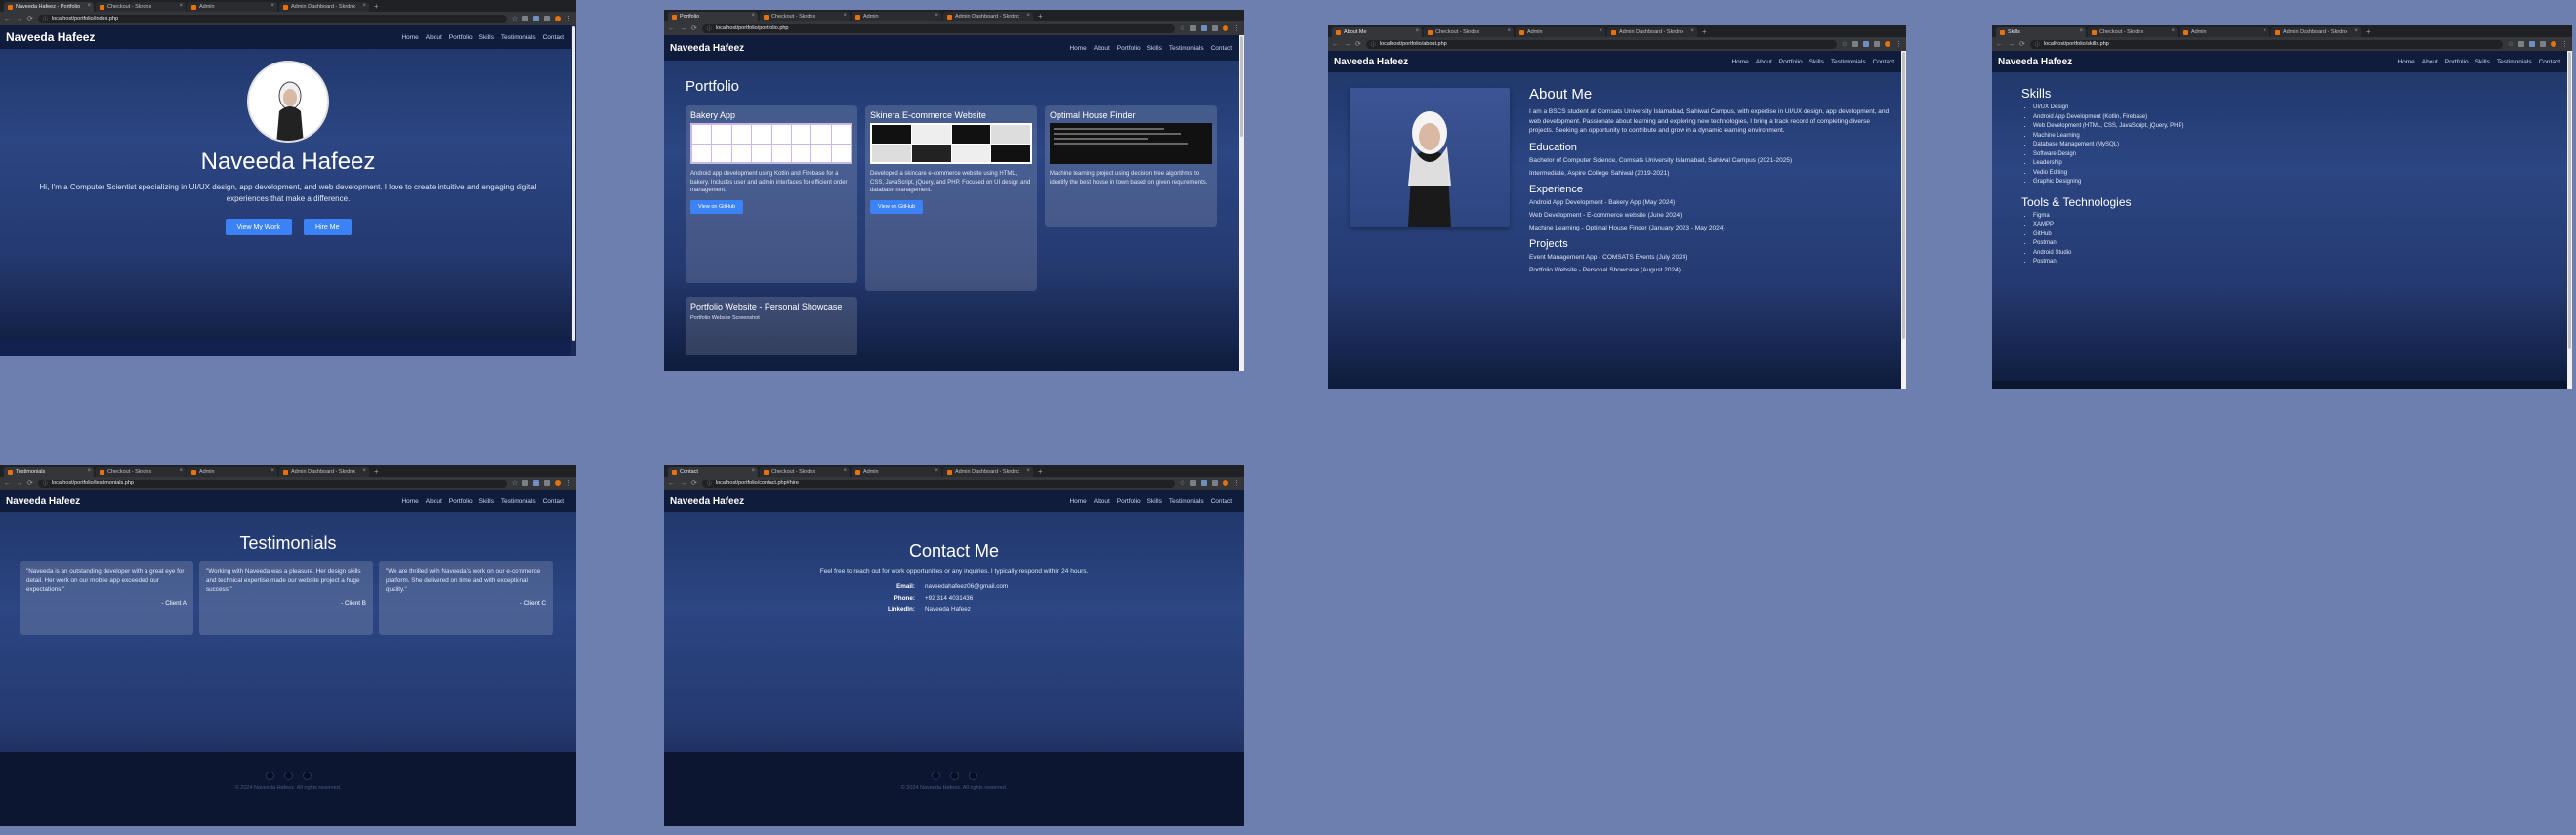  Describe the element at coordinates (938, 483) in the screenshot. I see `address-bar: ⓘ localhost/portfolio/contact.php#hire` at that location.